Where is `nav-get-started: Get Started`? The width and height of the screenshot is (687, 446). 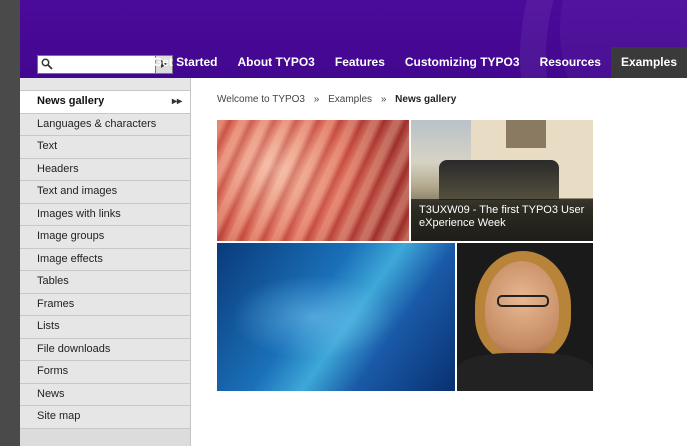 nav-get-started: Get Started is located at coordinates (185, 62).